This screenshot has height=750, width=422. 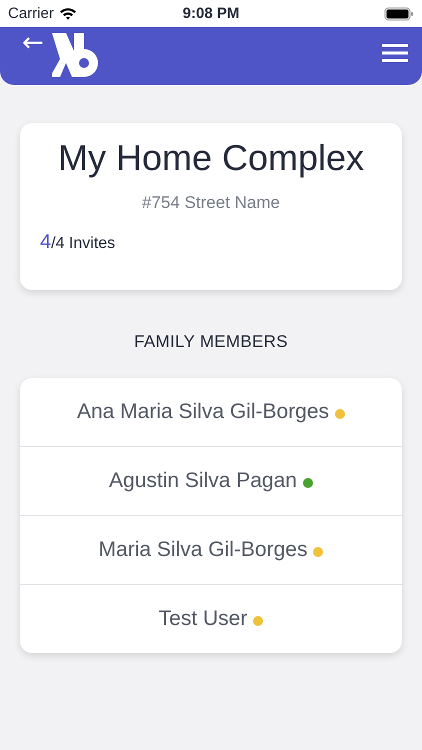 What do you see at coordinates (203, 550) in the screenshot?
I see `member-name: Maria Silva Gil-Borges` at bounding box center [203, 550].